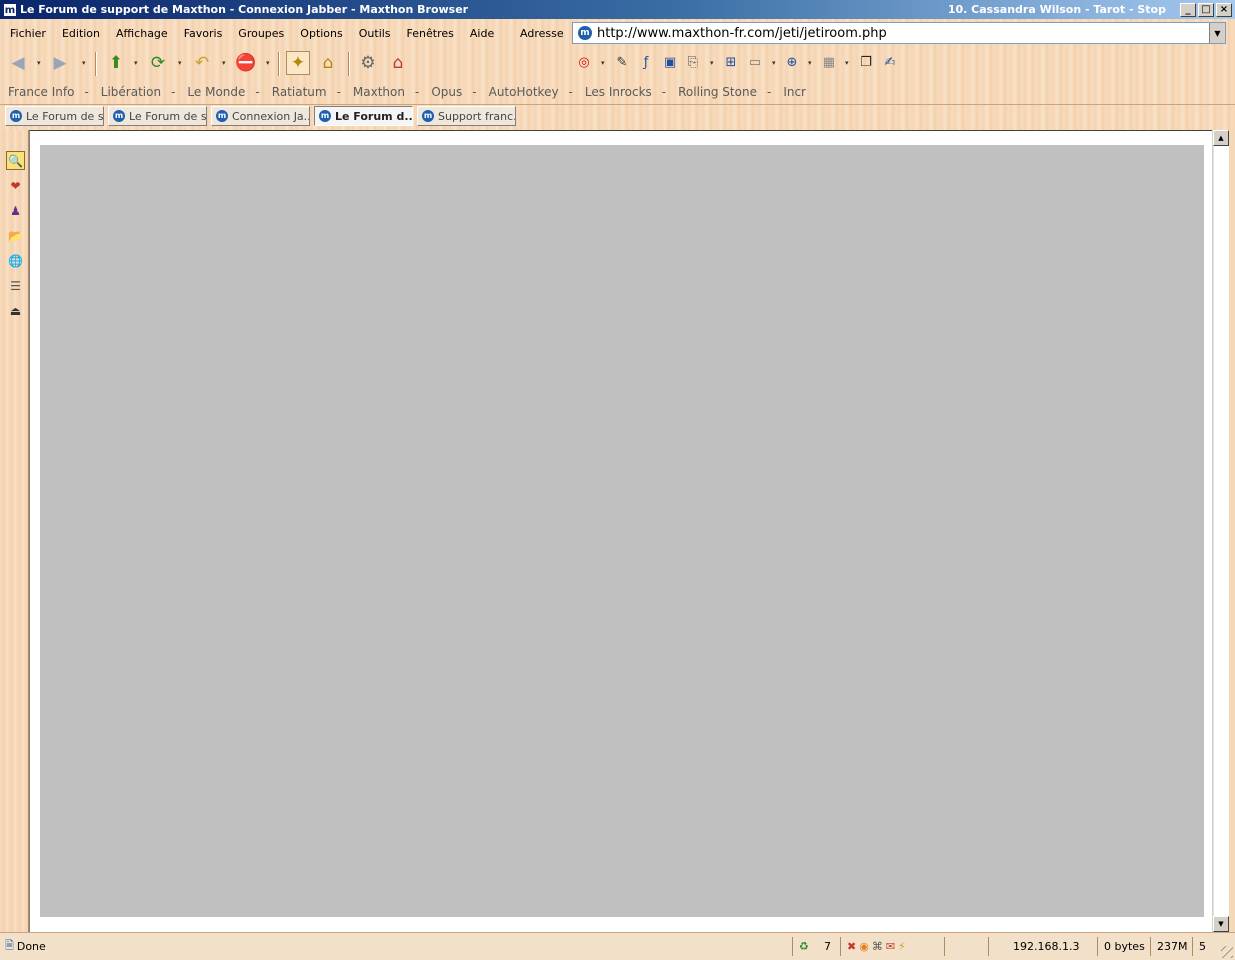 Image resolution: width=1235 pixels, height=960 pixels. What do you see at coordinates (10, 9) in the screenshot?
I see `maxthon-app-icon: m` at bounding box center [10, 9].